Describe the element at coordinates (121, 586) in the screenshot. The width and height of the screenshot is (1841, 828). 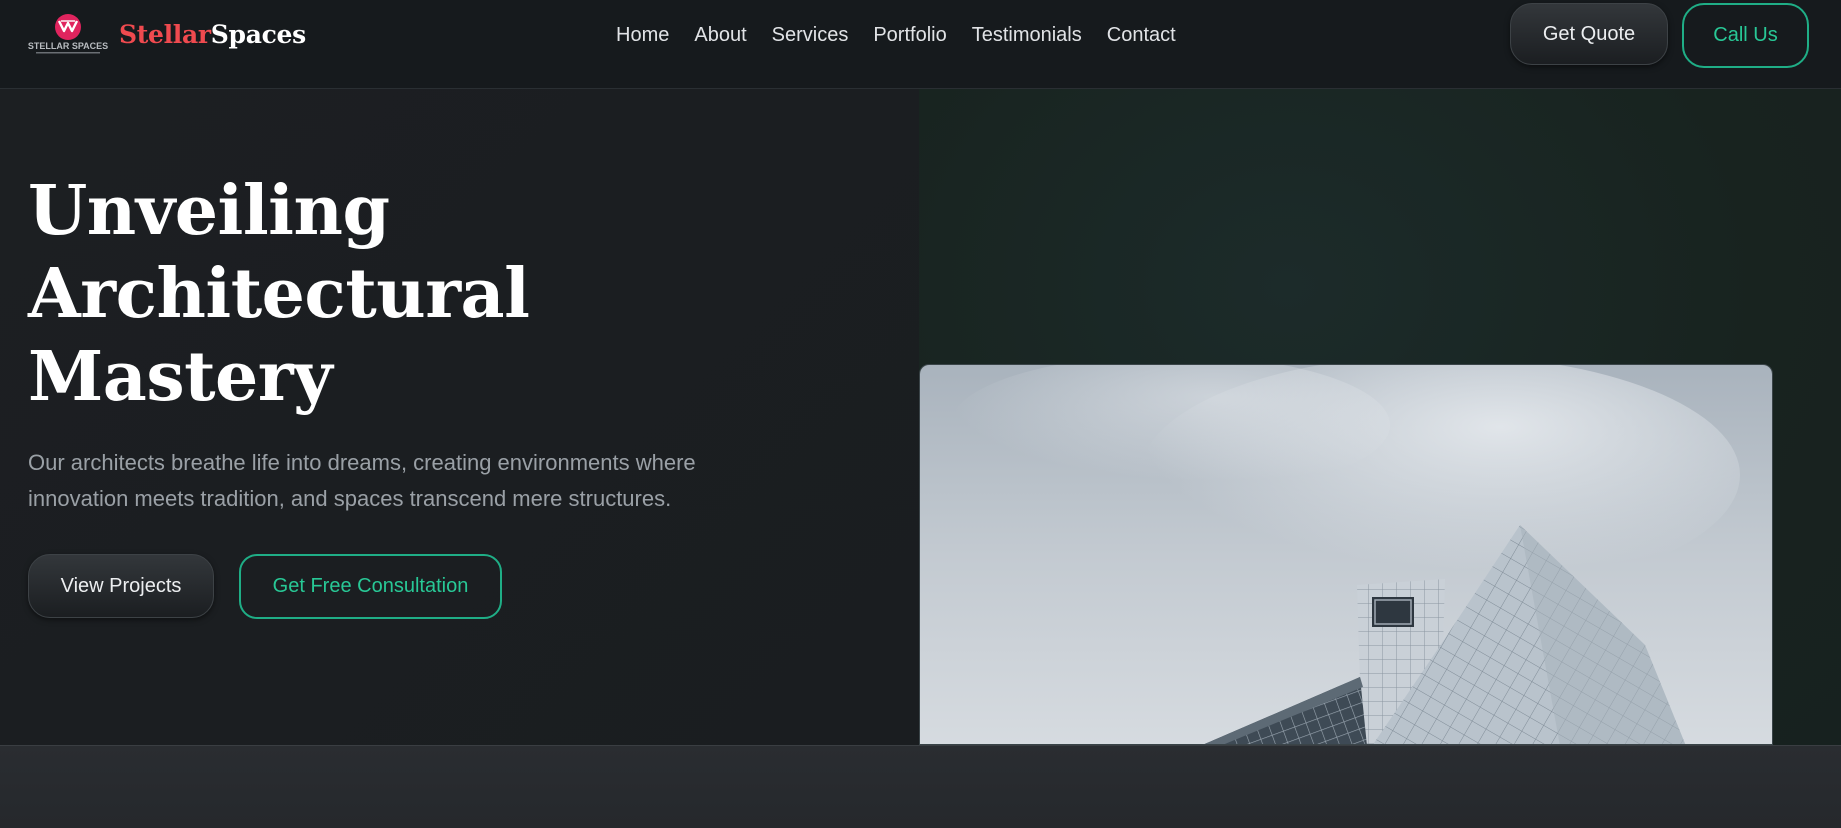
I see `view-projects-button: View Projects` at that location.